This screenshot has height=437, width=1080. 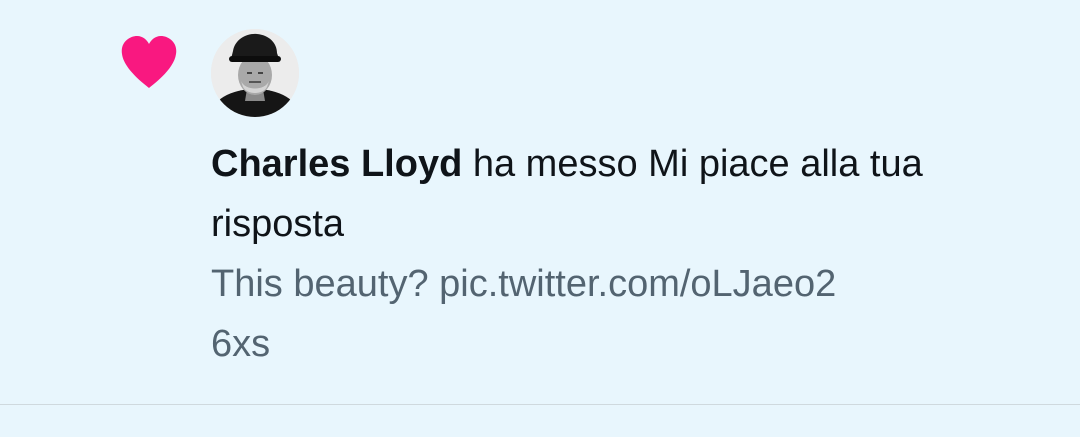 I want to click on liked-tweet-text: This beauty? pic.twitter.com/oLJaeo26xs, so click(x=524, y=314).